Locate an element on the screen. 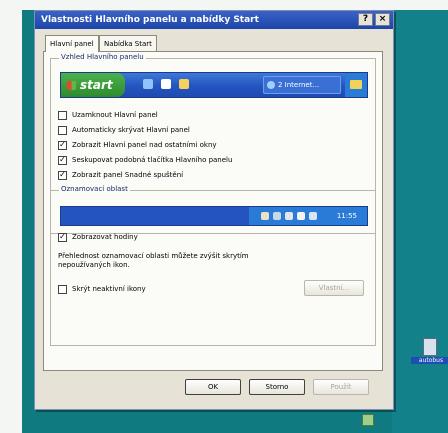 This screenshot has width=448, height=433. autohide-label: Automaticky skrývat Hlavní panel is located at coordinates (131, 130).